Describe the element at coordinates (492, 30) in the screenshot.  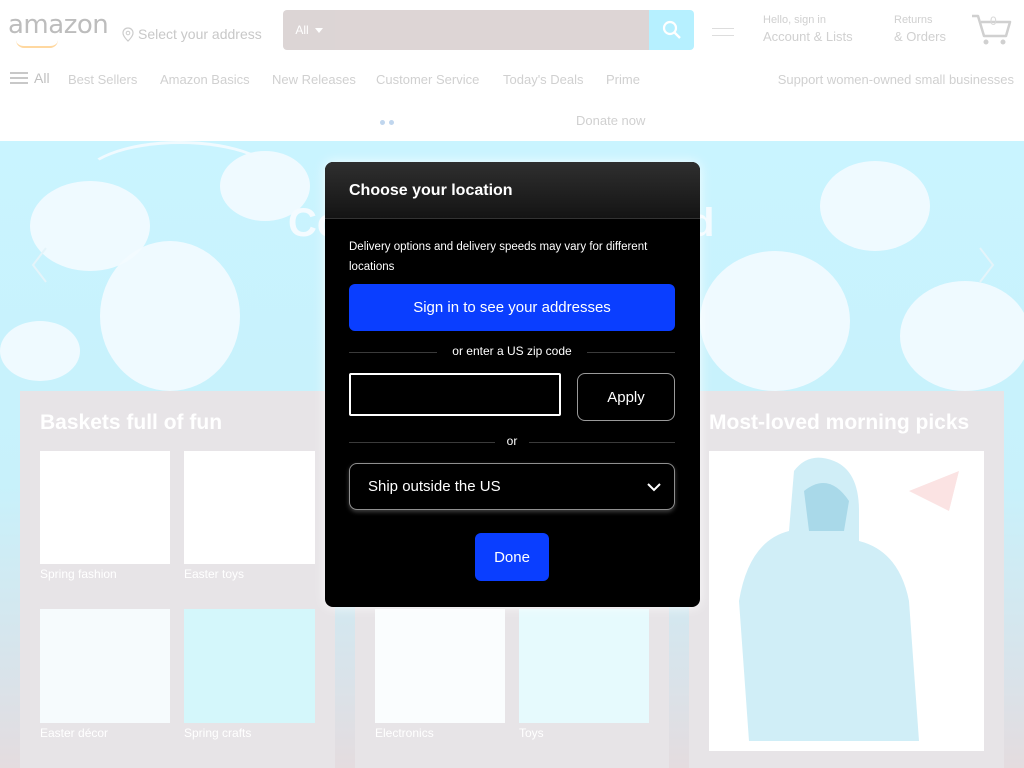
I see `search-input` at that location.